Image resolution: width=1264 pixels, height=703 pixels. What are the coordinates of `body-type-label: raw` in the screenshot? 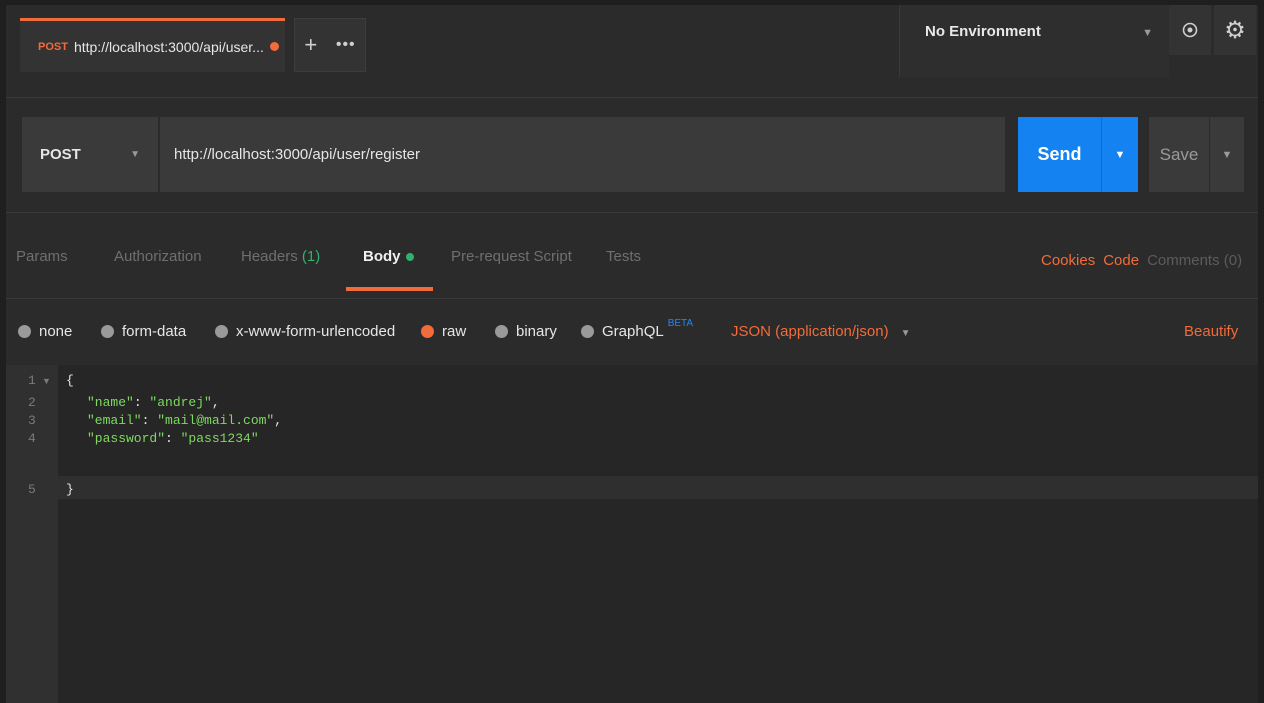 It's located at (454, 331).